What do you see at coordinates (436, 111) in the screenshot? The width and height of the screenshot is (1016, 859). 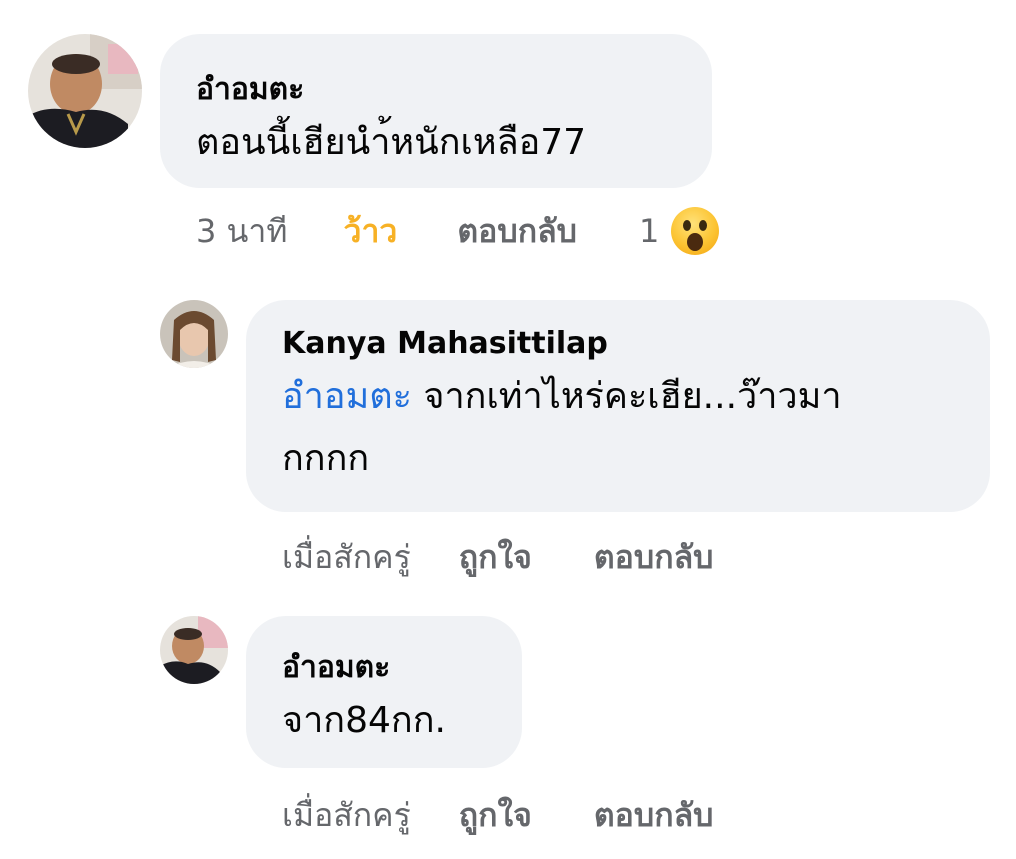 I see `comment-bubble: อำอมตะ ตอนนี้เฮียนำ้หนักเหลือ77` at bounding box center [436, 111].